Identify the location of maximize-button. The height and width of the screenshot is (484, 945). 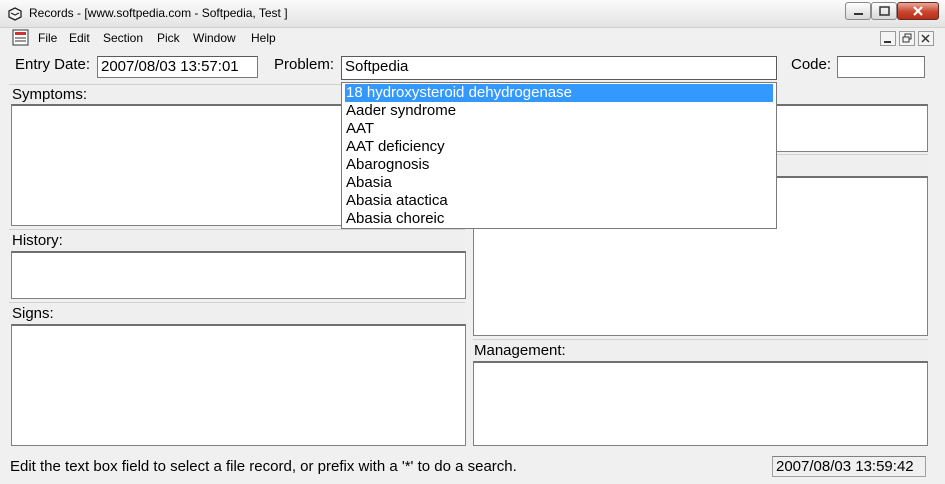
(884, 11).